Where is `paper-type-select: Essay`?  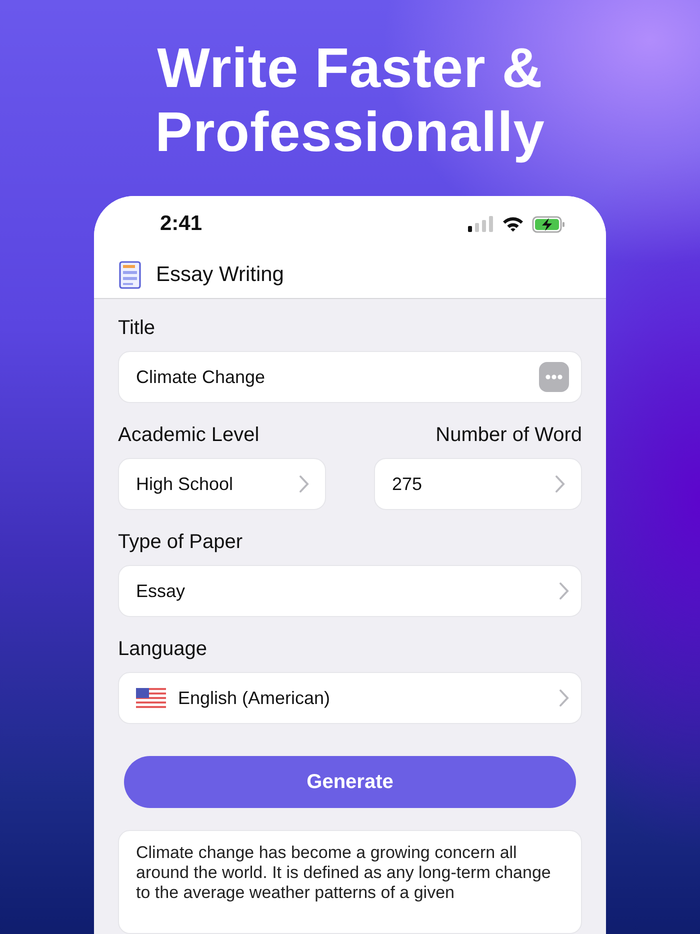 paper-type-select: Essay is located at coordinates (350, 591).